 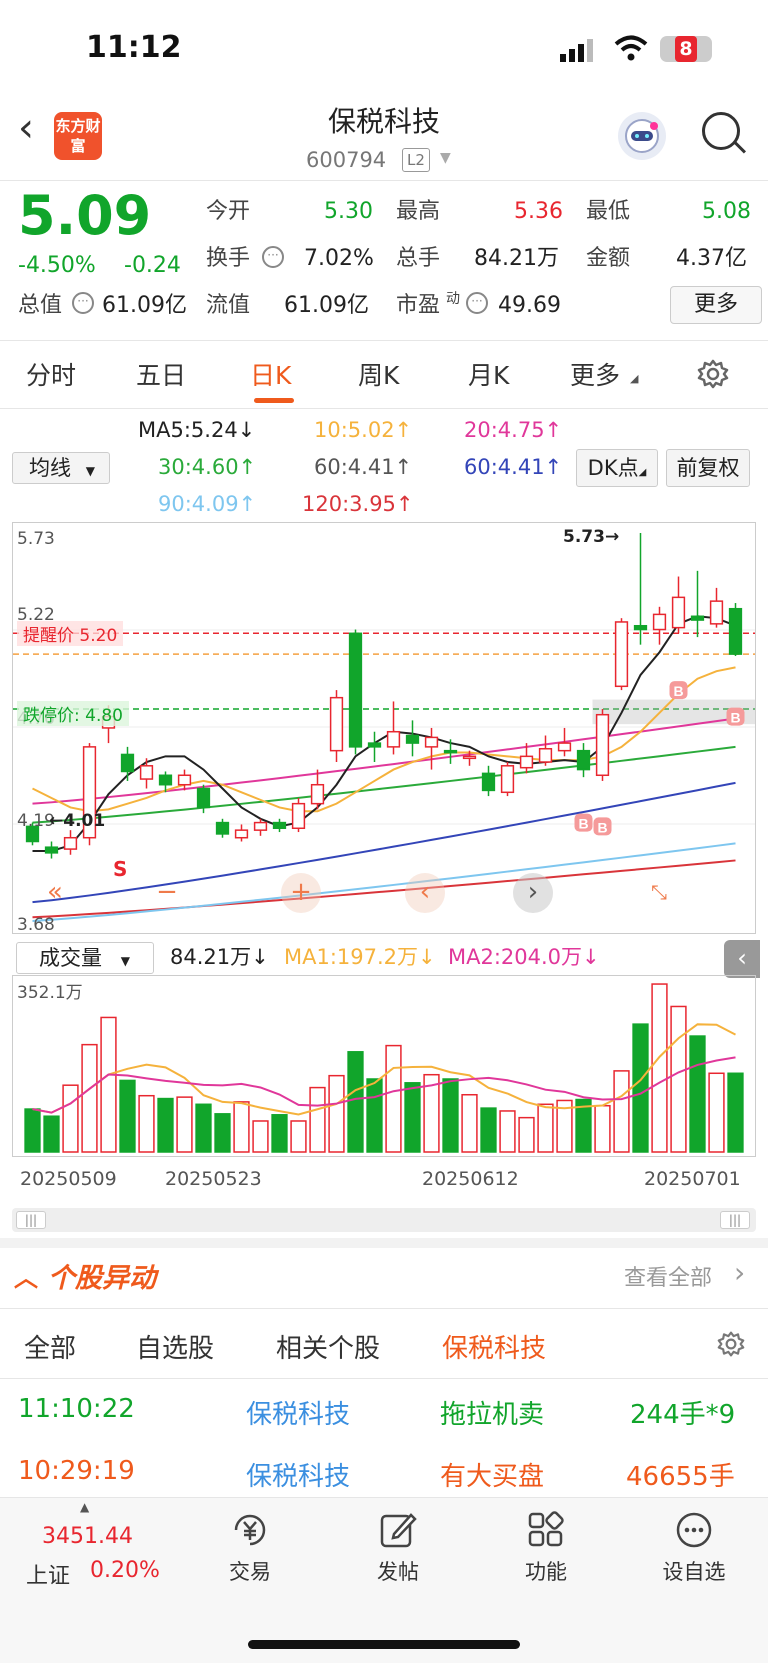 What do you see at coordinates (742, 959) in the screenshot?
I see `collapse-panel-icon: ‹` at bounding box center [742, 959].